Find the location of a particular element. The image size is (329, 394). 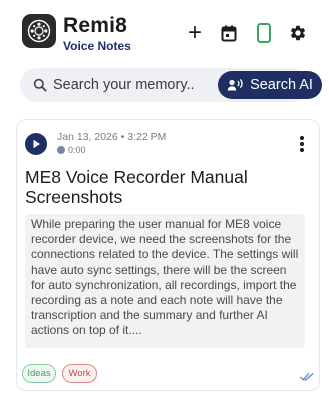

gear-icon is located at coordinates (298, 33).